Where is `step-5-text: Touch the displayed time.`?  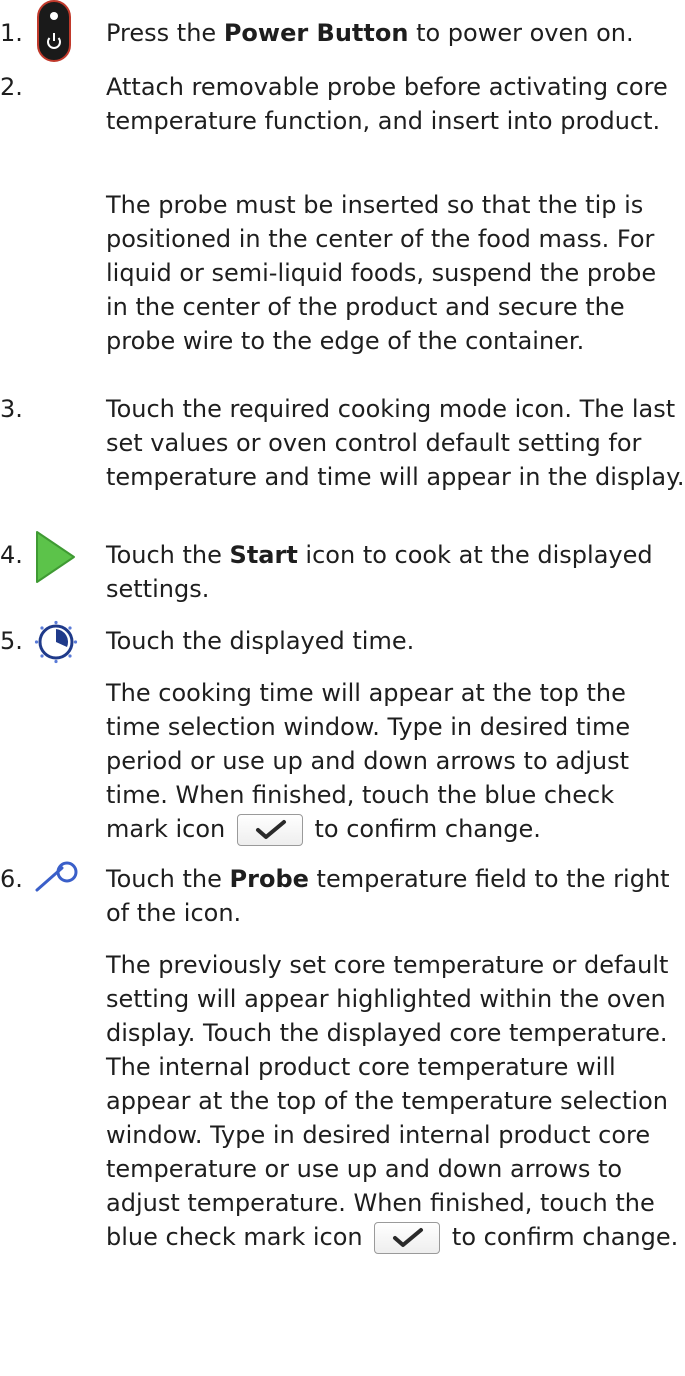
step-5-text: Touch the displayed time. is located at coordinates (260, 641).